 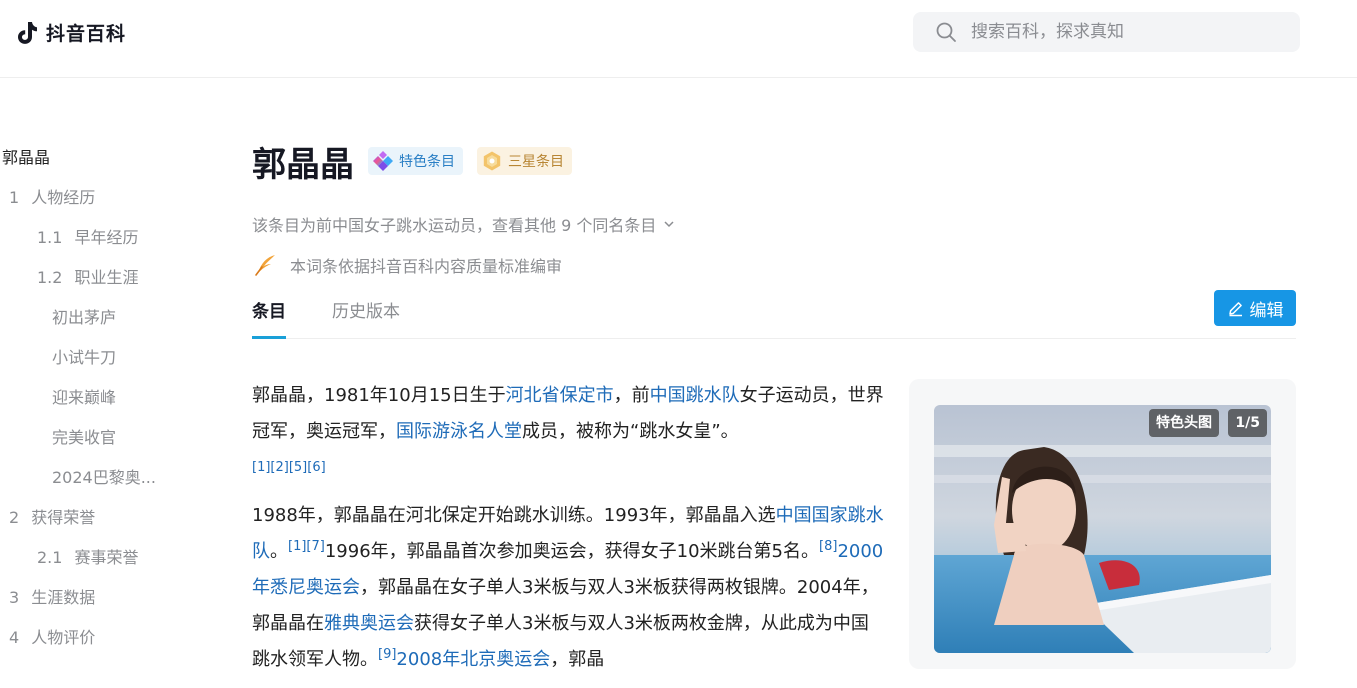 What do you see at coordinates (100, 638) in the screenshot?
I see `toc-item: 4 人物评价` at bounding box center [100, 638].